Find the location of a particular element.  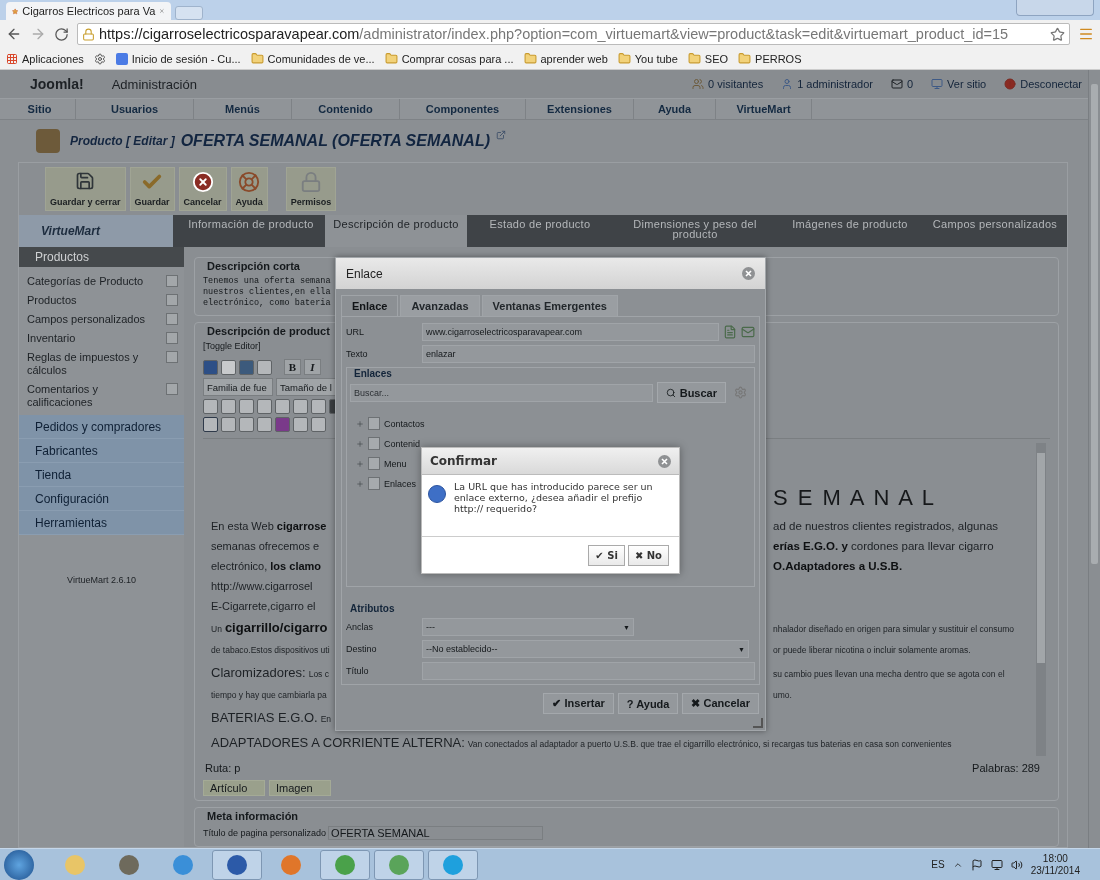

logo: Joomla! is located at coordinates (57, 84).